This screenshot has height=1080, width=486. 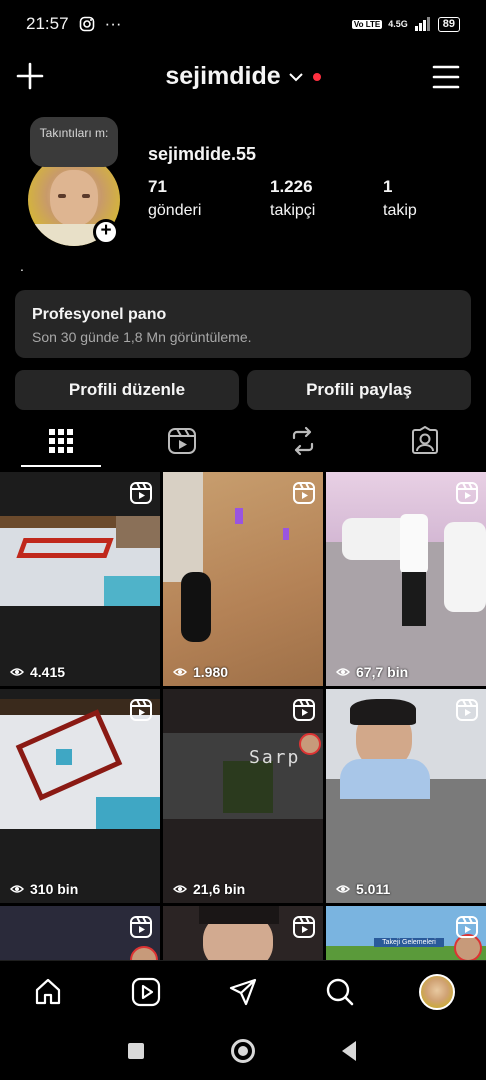 What do you see at coordinates (363, 889) in the screenshot?
I see `view-count: 5.011` at bounding box center [363, 889].